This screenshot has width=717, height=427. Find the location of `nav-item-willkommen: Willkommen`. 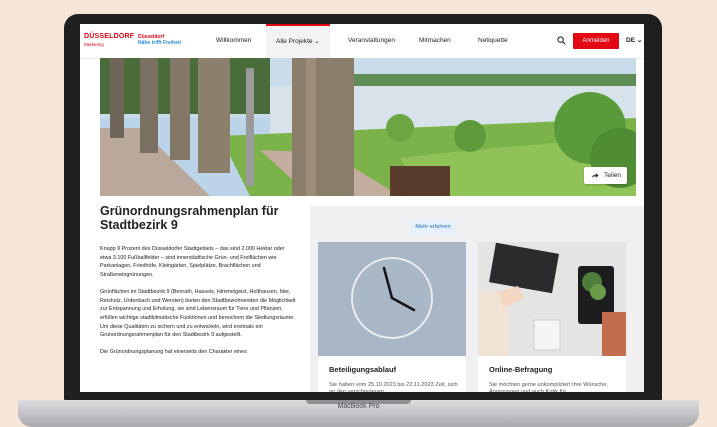

nav-item-willkommen: Willkommen is located at coordinates (233, 41).